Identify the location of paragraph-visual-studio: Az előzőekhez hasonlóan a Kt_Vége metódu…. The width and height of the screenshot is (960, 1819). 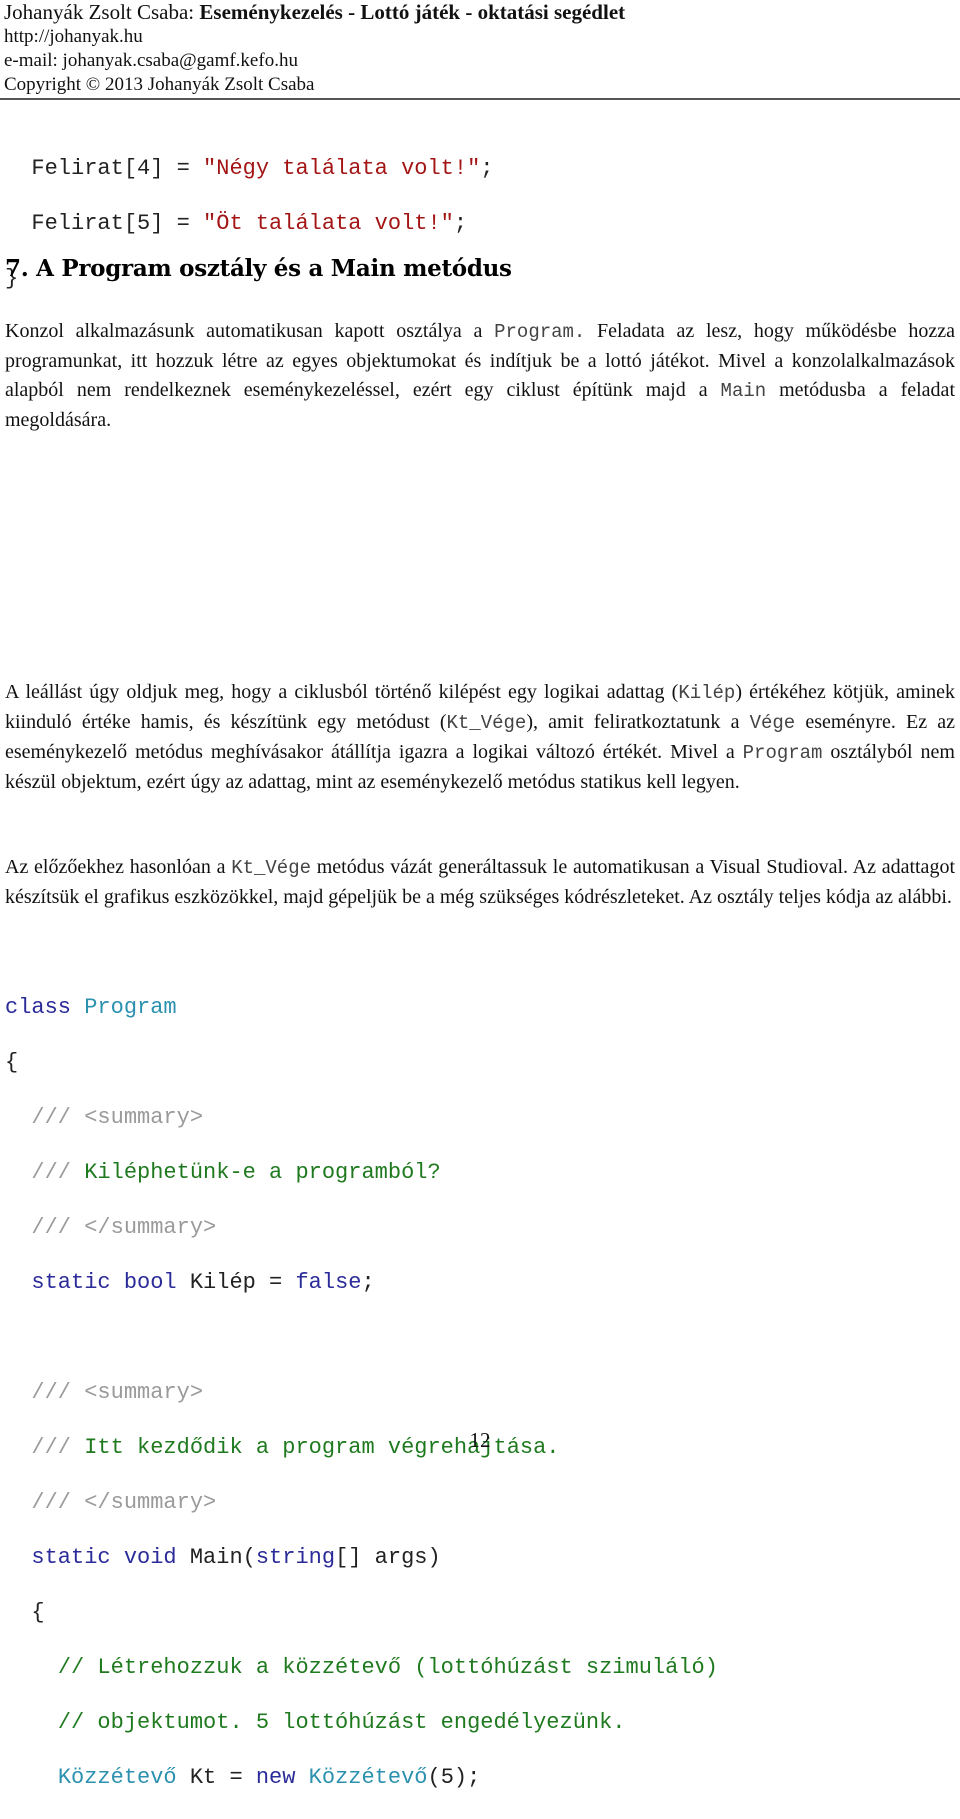
(480, 882).